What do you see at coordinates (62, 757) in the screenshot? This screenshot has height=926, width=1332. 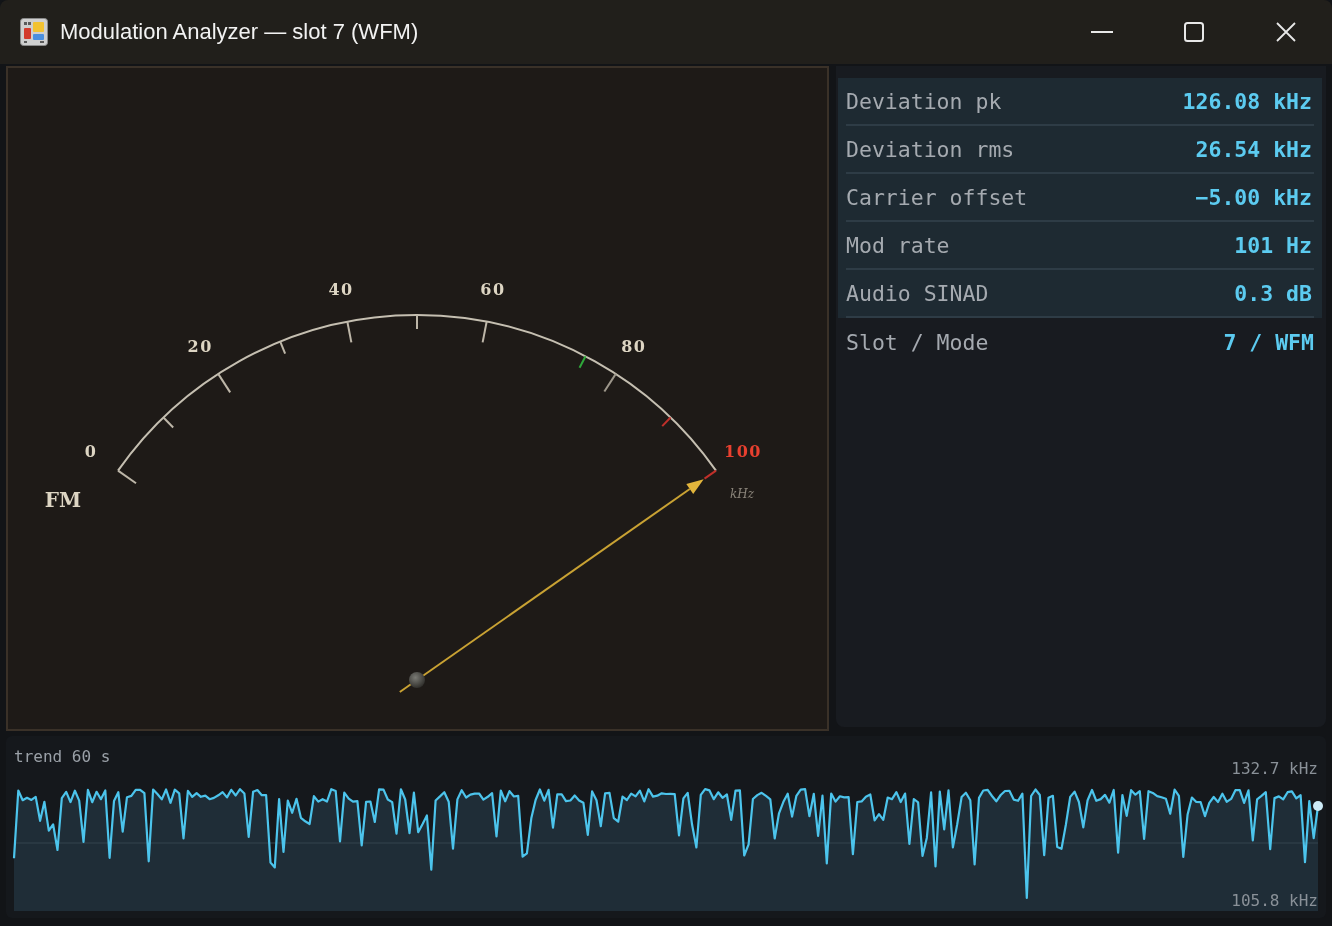 I see `trend-title: trend 60 s` at bounding box center [62, 757].